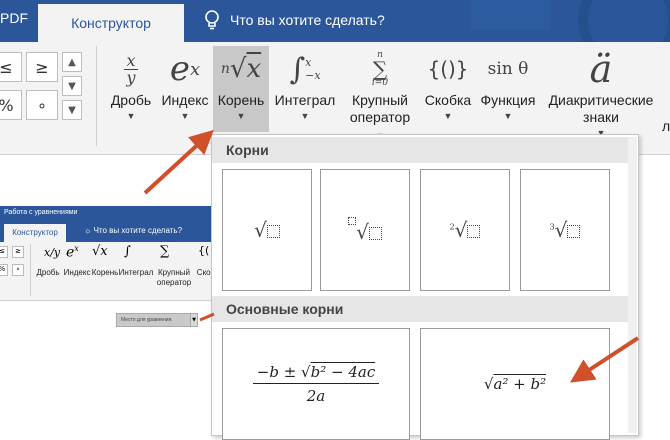 The width and height of the screenshot is (670, 440). I want to click on square-root-2-symbol: 2√, so click(465, 230).